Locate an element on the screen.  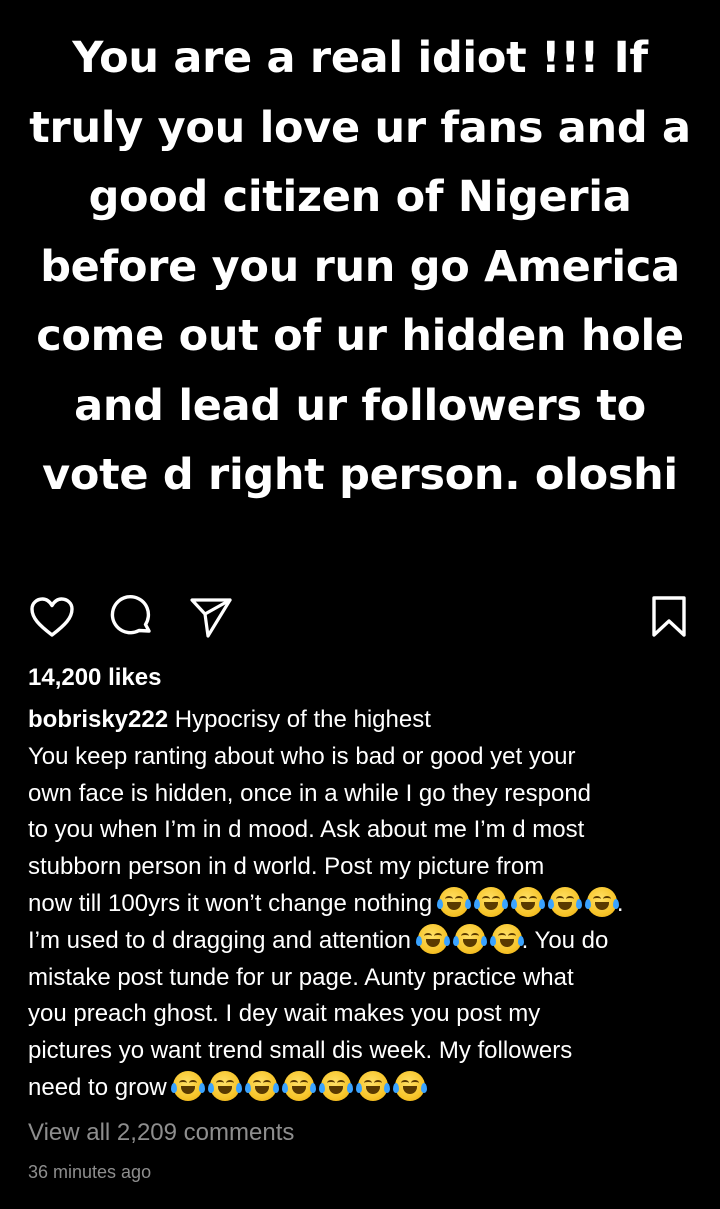
post-timestamp: 36 minutes ago is located at coordinates (90, 1172).